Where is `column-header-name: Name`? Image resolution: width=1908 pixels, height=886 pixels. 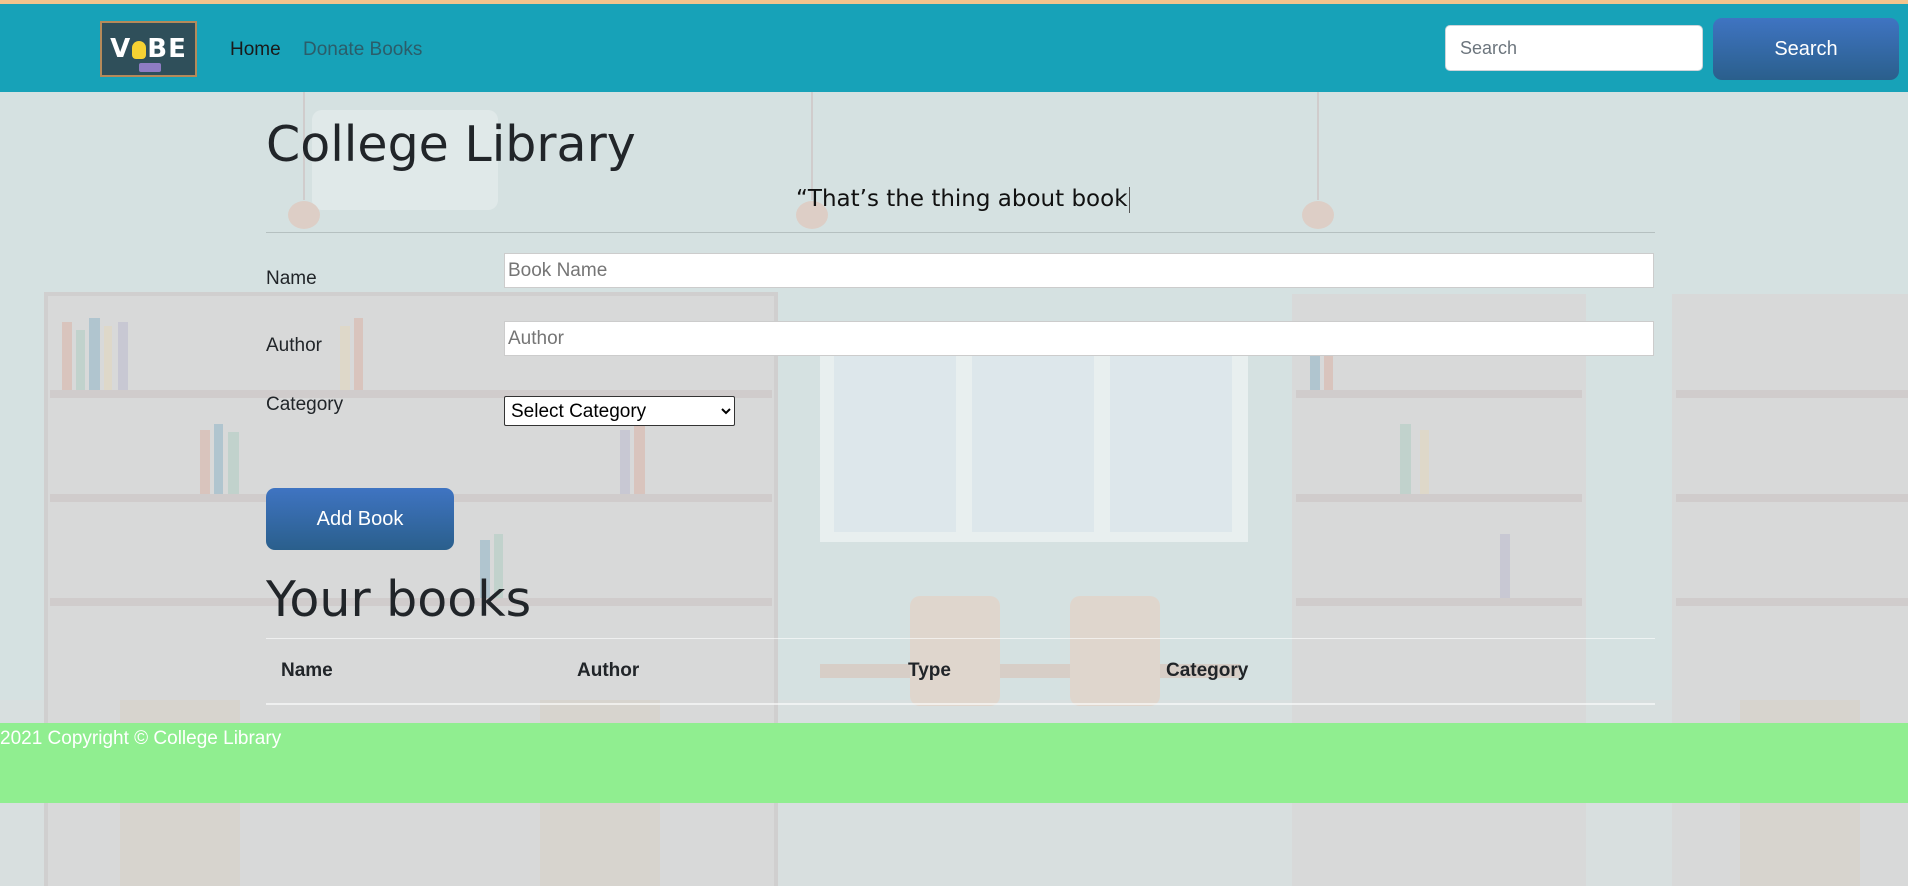 column-header-name: Name is located at coordinates (414, 671).